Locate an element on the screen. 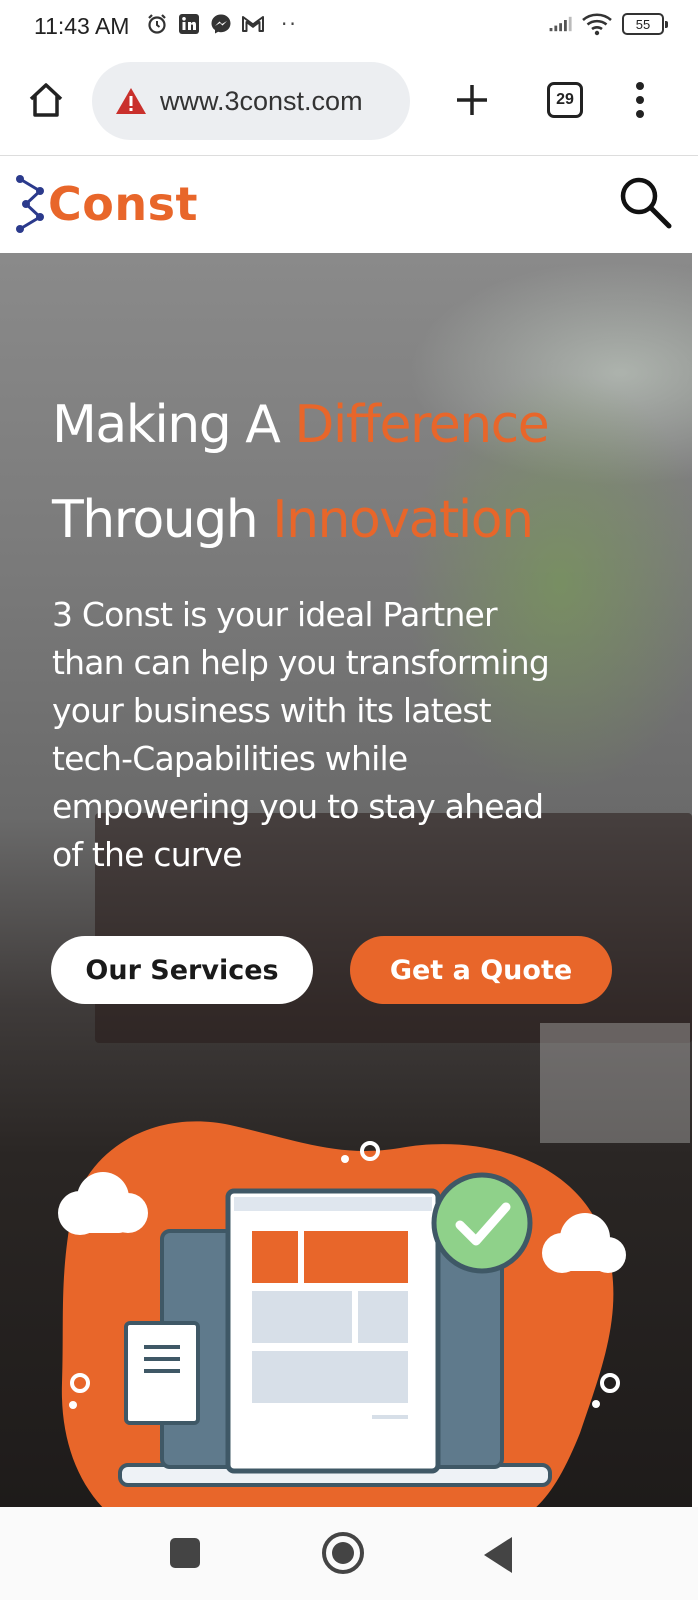 Image resolution: width=698 pixels, height=1600 pixels. site-header: Const is located at coordinates (349, 205).